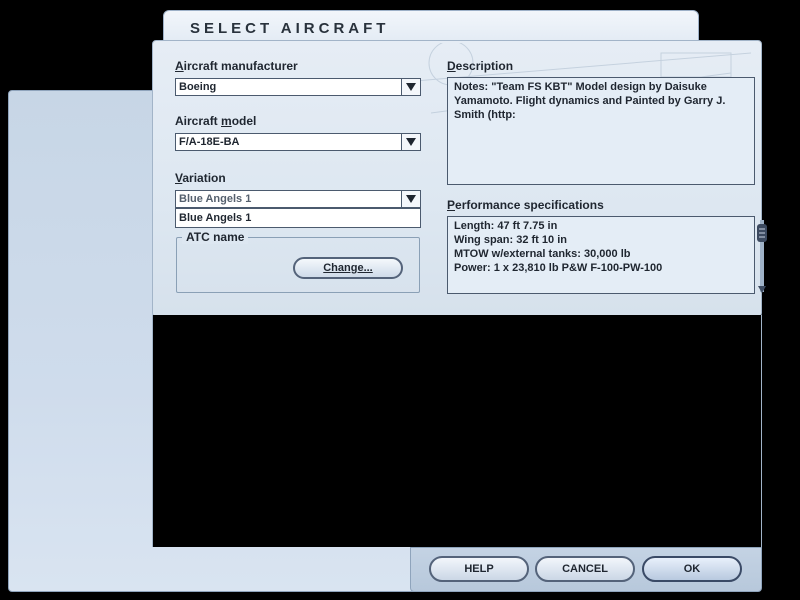  What do you see at coordinates (298, 142) in the screenshot?
I see `model-select: F/A-18E-BA` at bounding box center [298, 142].